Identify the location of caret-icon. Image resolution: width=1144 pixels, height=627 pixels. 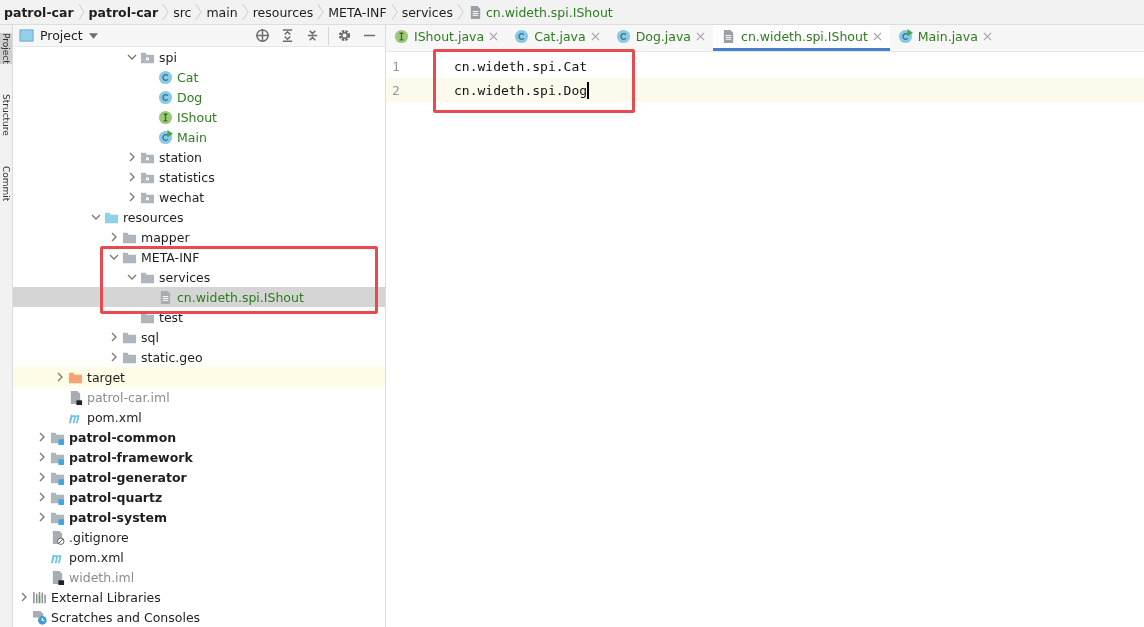
(93, 35).